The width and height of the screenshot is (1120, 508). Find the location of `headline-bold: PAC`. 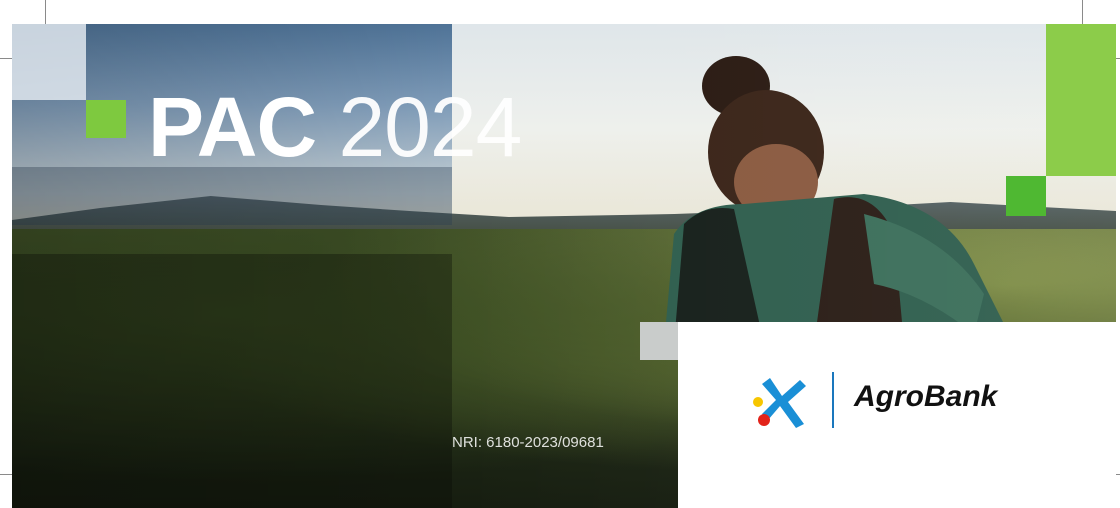

headline-bold: PAC is located at coordinates (232, 127).